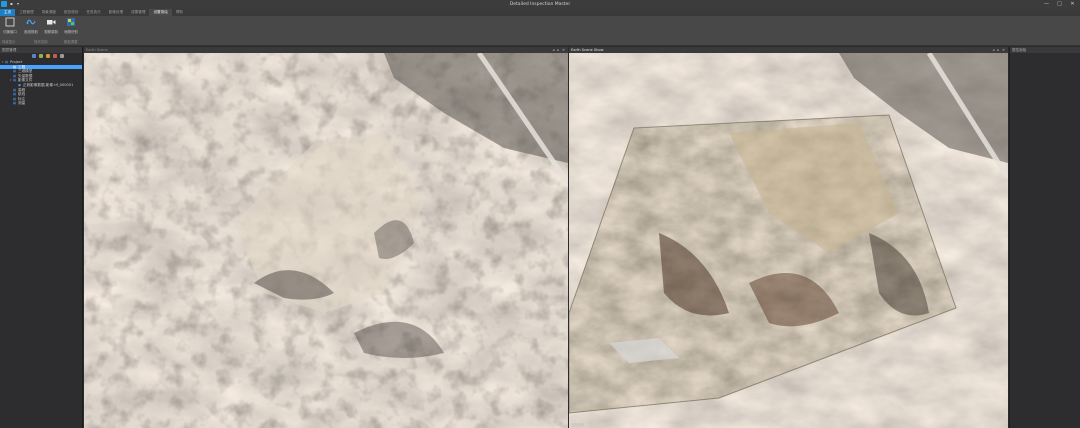 The height and width of the screenshot is (428, 1080). Describe the element at coordinates (25, 80) in the screenshot. I see `tree-item-label: 影像文件` at that location.